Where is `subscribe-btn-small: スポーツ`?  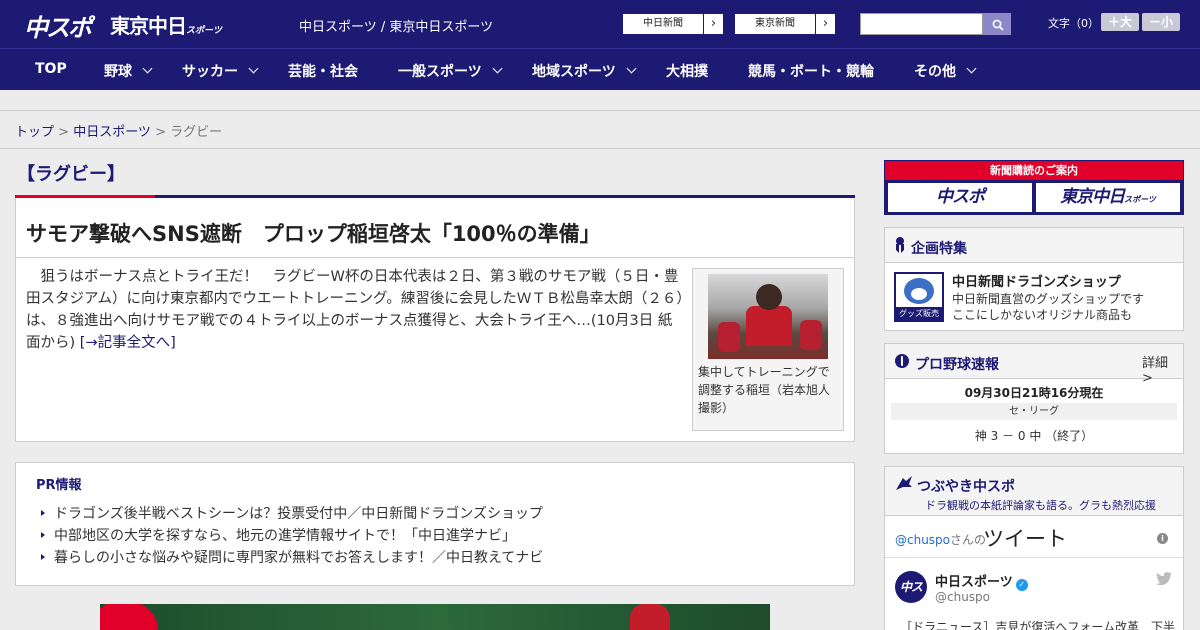
subscribe-btn-small: スポーツ is located at coordinates (1140, 199).